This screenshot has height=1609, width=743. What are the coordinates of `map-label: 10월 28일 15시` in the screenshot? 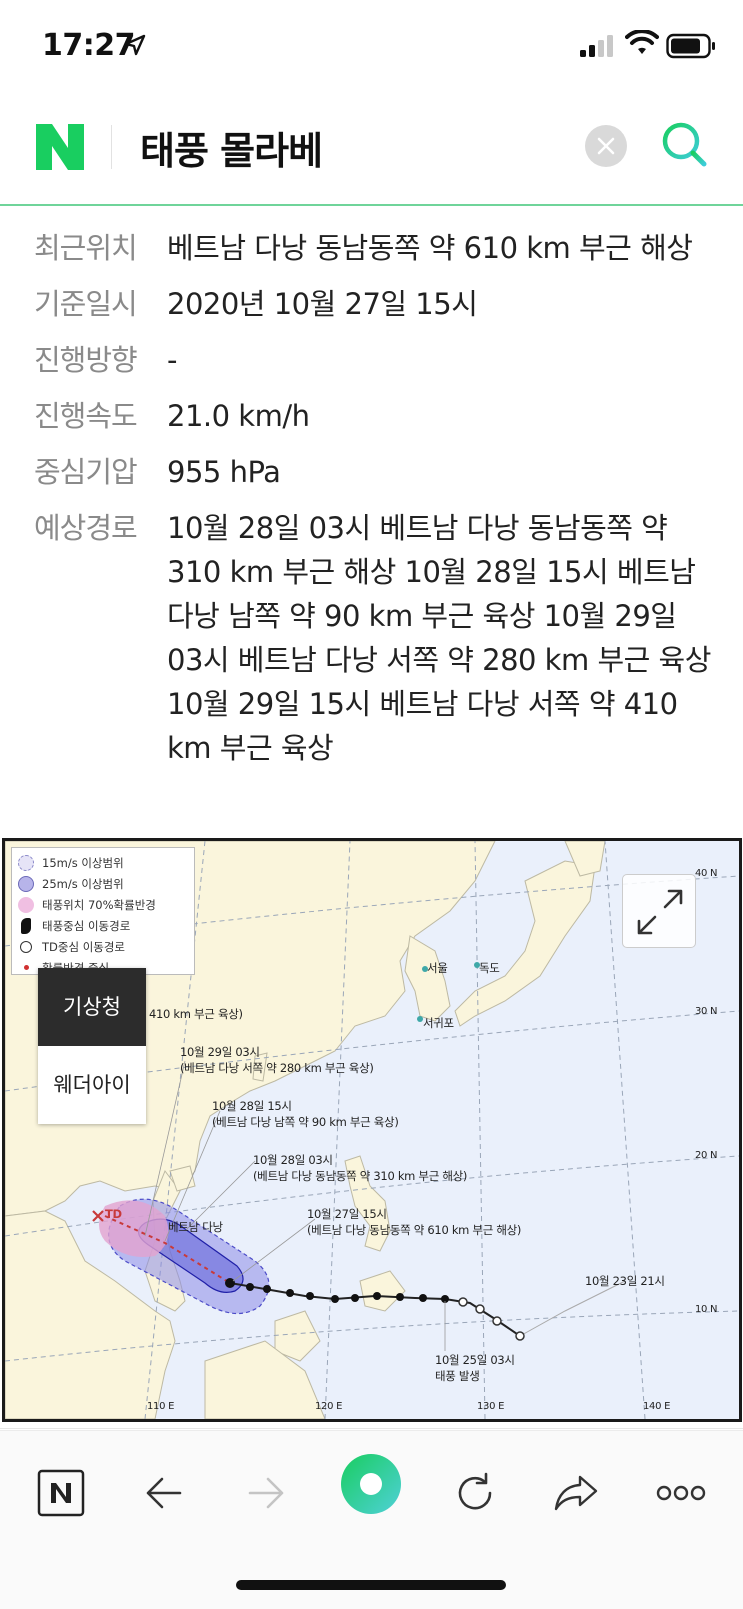 It's located at (252, 1106).